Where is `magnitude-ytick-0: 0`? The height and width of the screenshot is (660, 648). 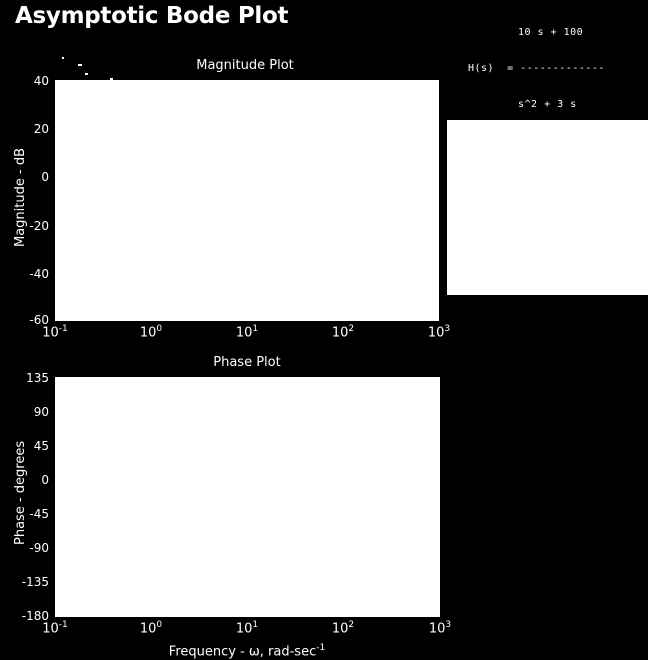
magnitude-ytick-0: 0 is located at coordinates (45, 177).